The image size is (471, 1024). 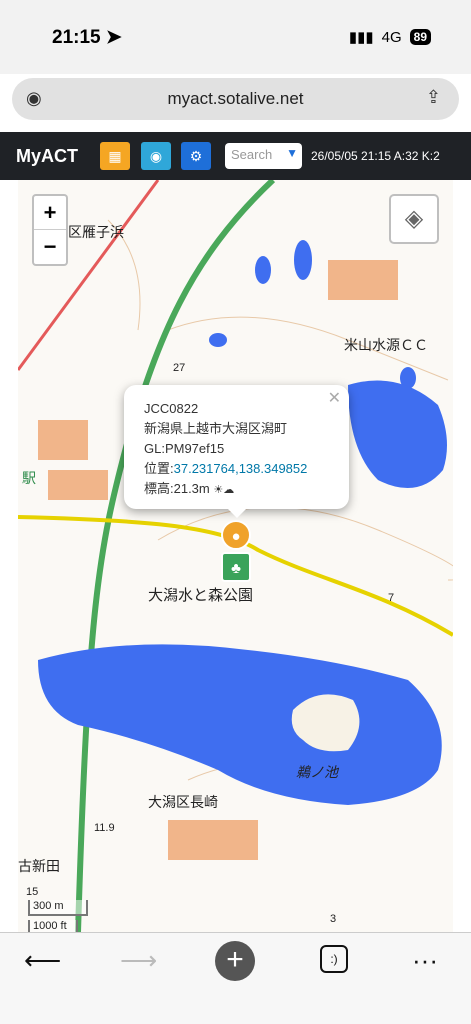 What do you see at coordinates (241, 468) in the screenshot?
I see `popup-position-link: 37.231764,138.349852` at bounding box center [241, 468].